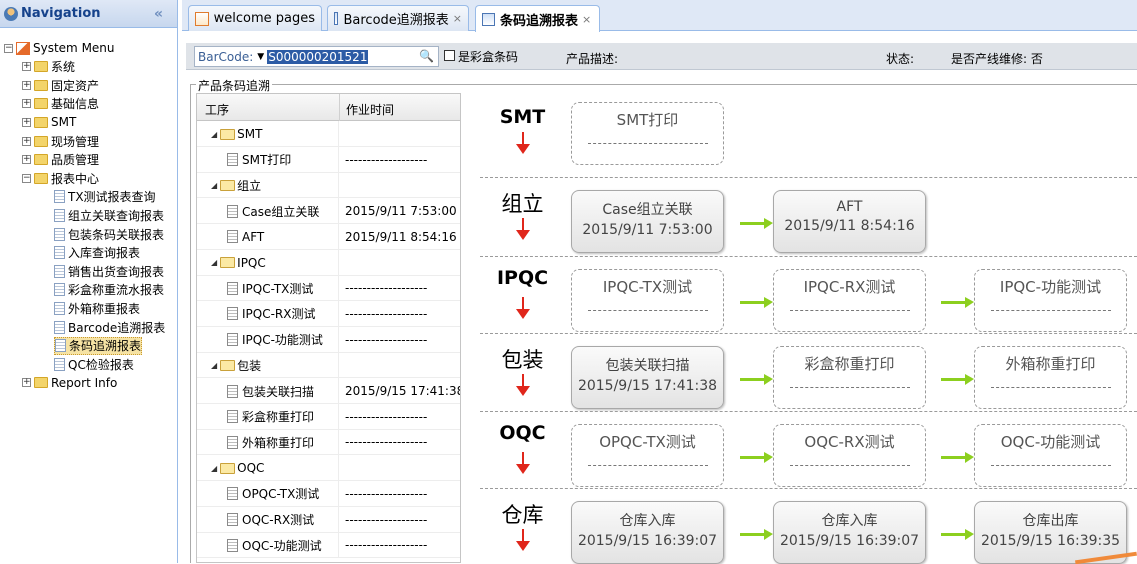 The height and width of the screenshot is (564, 1137). Describe the element at coordinates (109, 234) in the screenshot. I see `tree-report-item: 包装条码关联报表` at that location.